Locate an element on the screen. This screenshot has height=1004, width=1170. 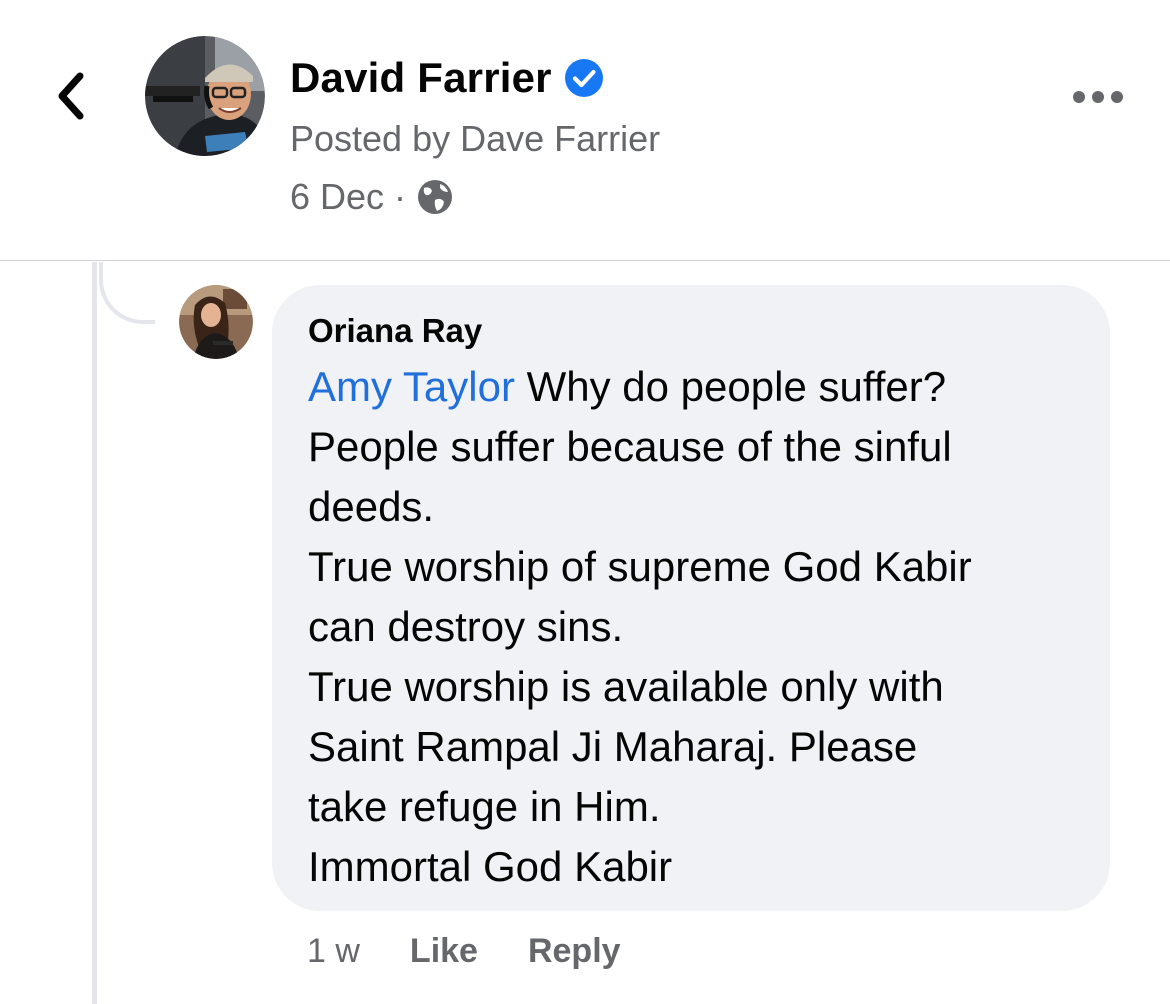
back-button is located at coordinates (71, 96).